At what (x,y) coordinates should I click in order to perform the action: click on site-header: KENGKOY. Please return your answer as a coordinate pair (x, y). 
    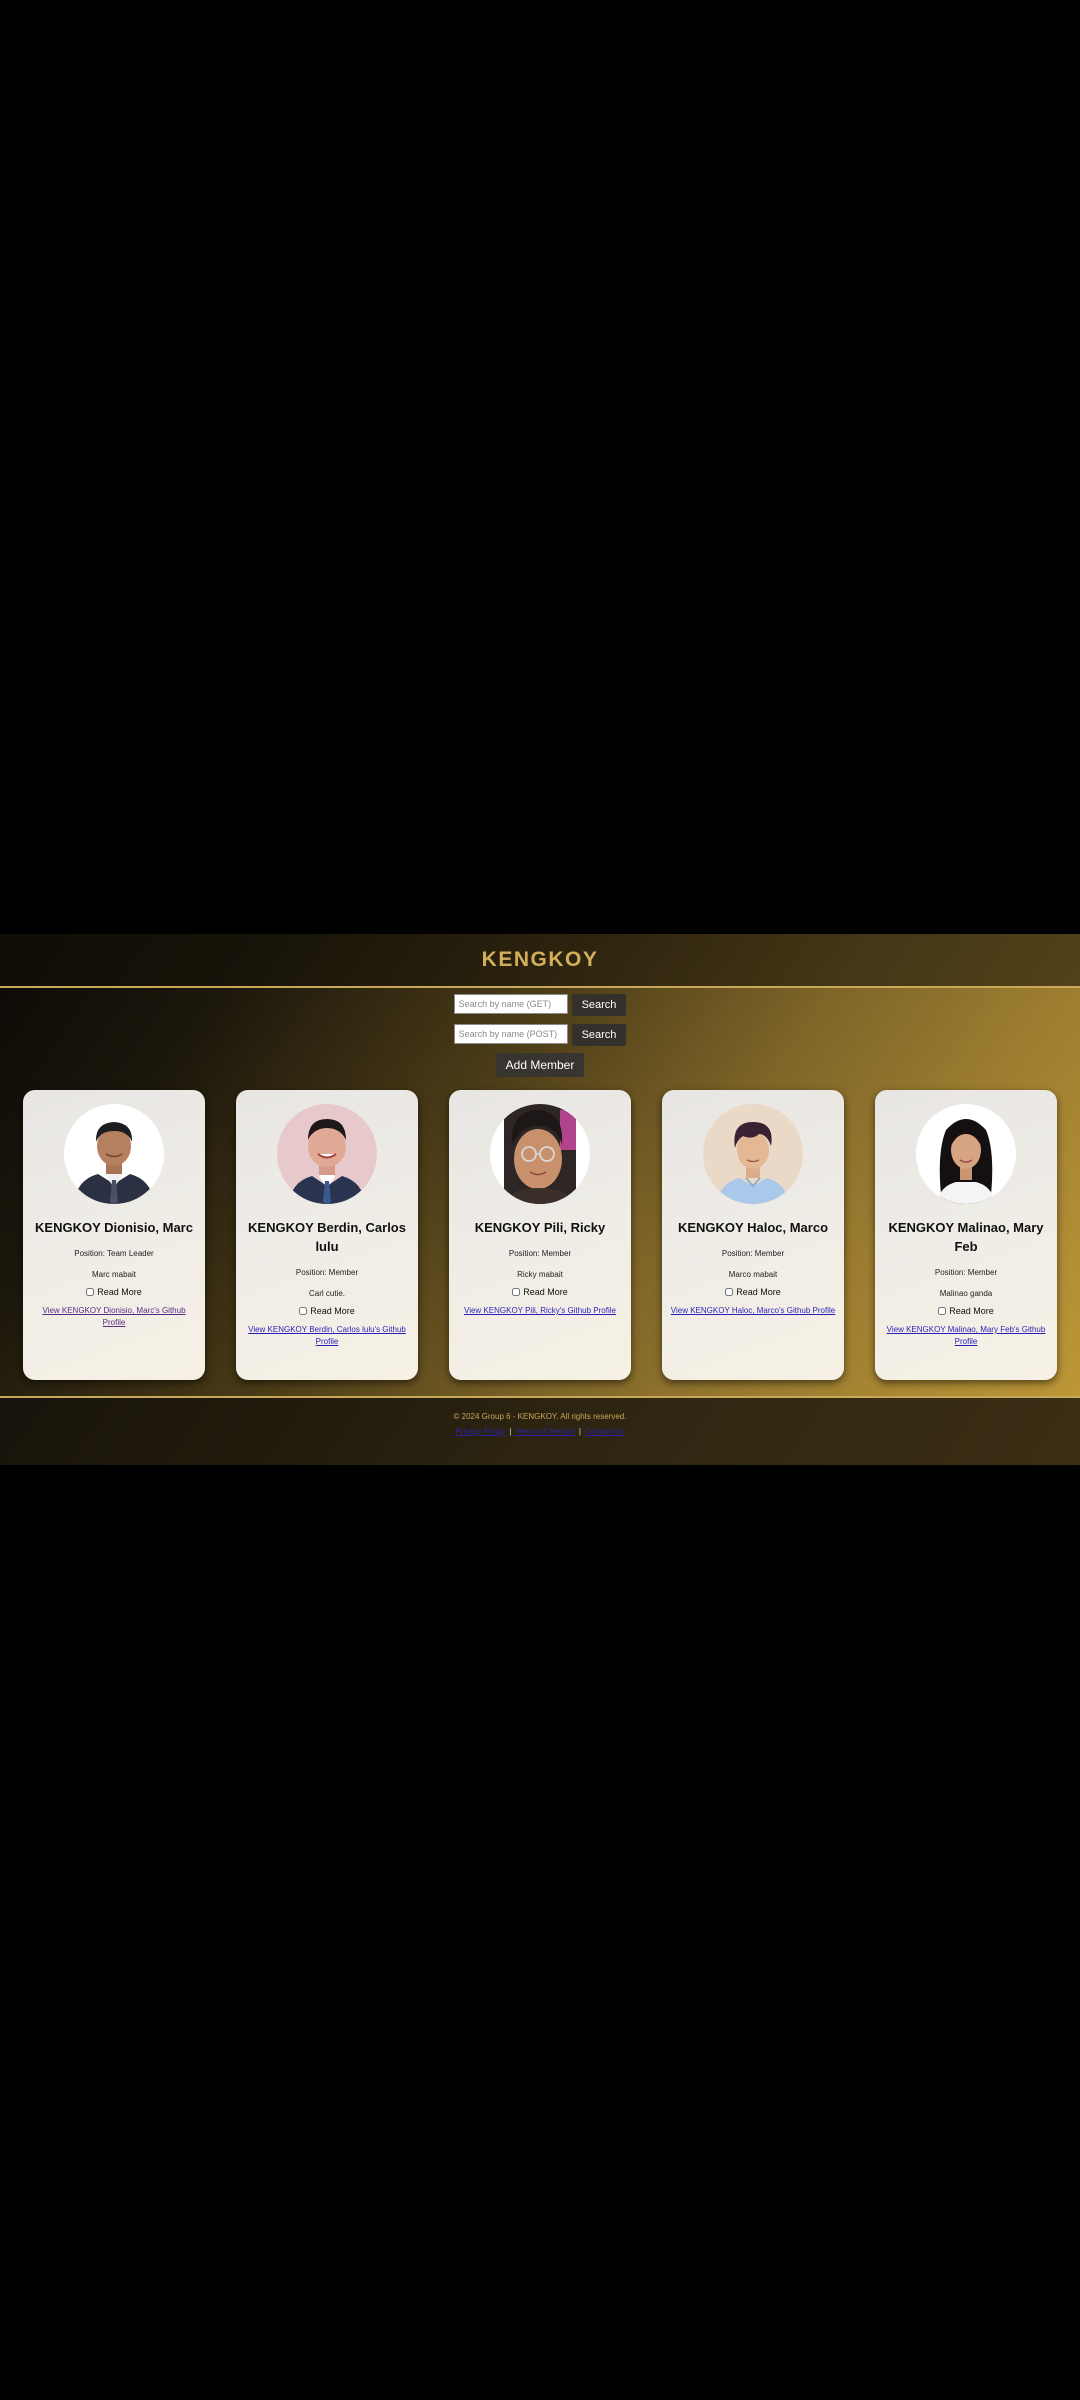
    Looking at the image, I should click on (540, 961).